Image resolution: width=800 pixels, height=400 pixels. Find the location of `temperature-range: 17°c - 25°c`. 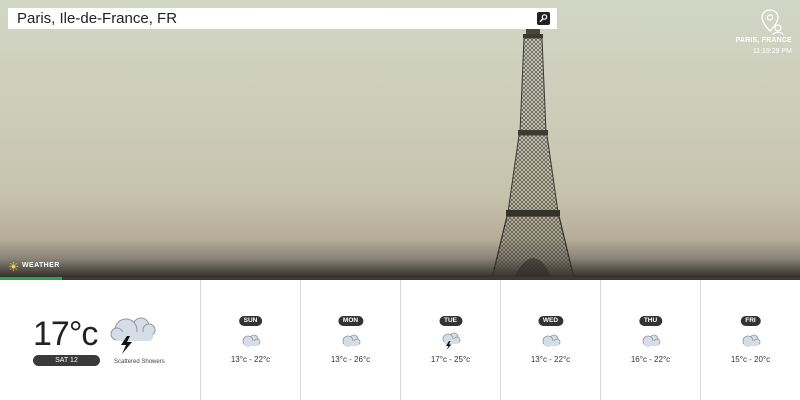

temperature-range: 17°c - 25°c is located at coordinates (450, 359).